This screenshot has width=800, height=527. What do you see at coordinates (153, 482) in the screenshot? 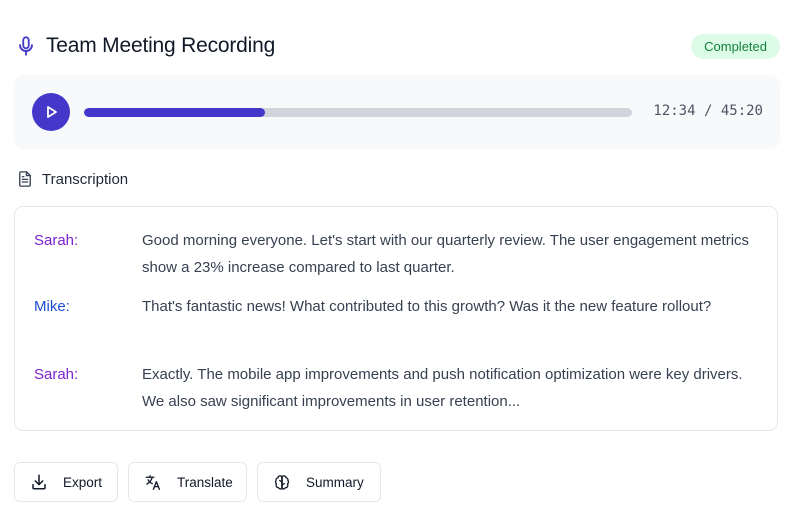
I see `translate-icon` at bounding box center [153, 482].